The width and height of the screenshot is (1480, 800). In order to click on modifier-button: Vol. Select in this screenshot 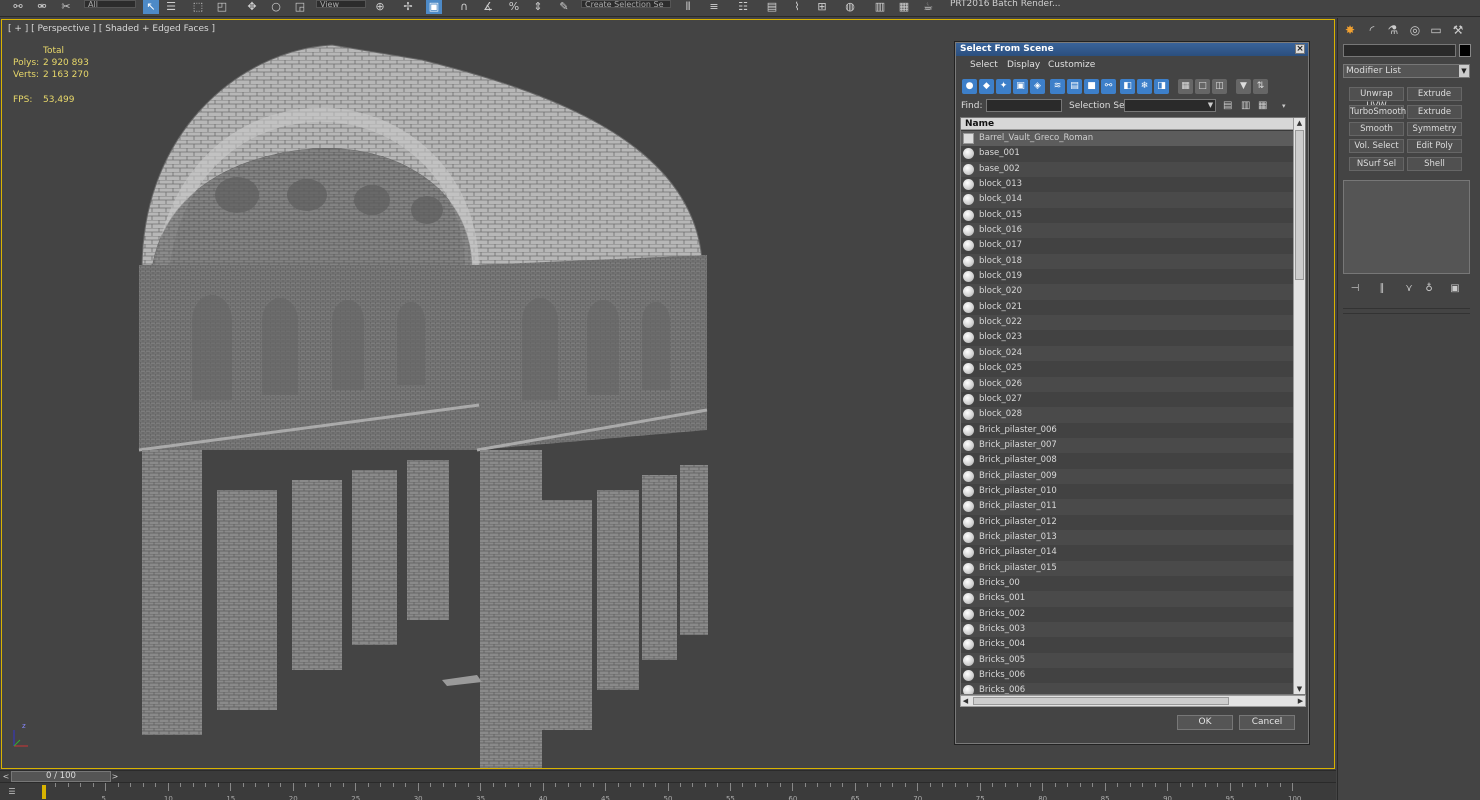, I will do `click(1376, 146)`.